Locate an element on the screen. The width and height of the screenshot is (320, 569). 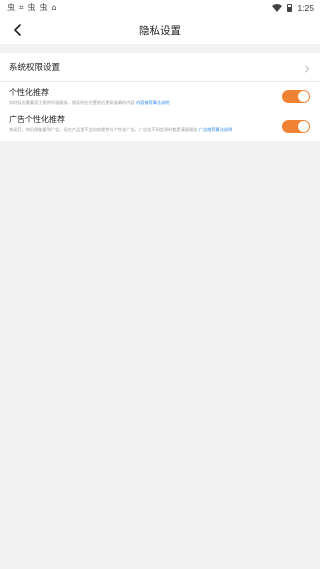
ad-personalized-title: 广告个性化推荐 is located at coordinates (37, 119).